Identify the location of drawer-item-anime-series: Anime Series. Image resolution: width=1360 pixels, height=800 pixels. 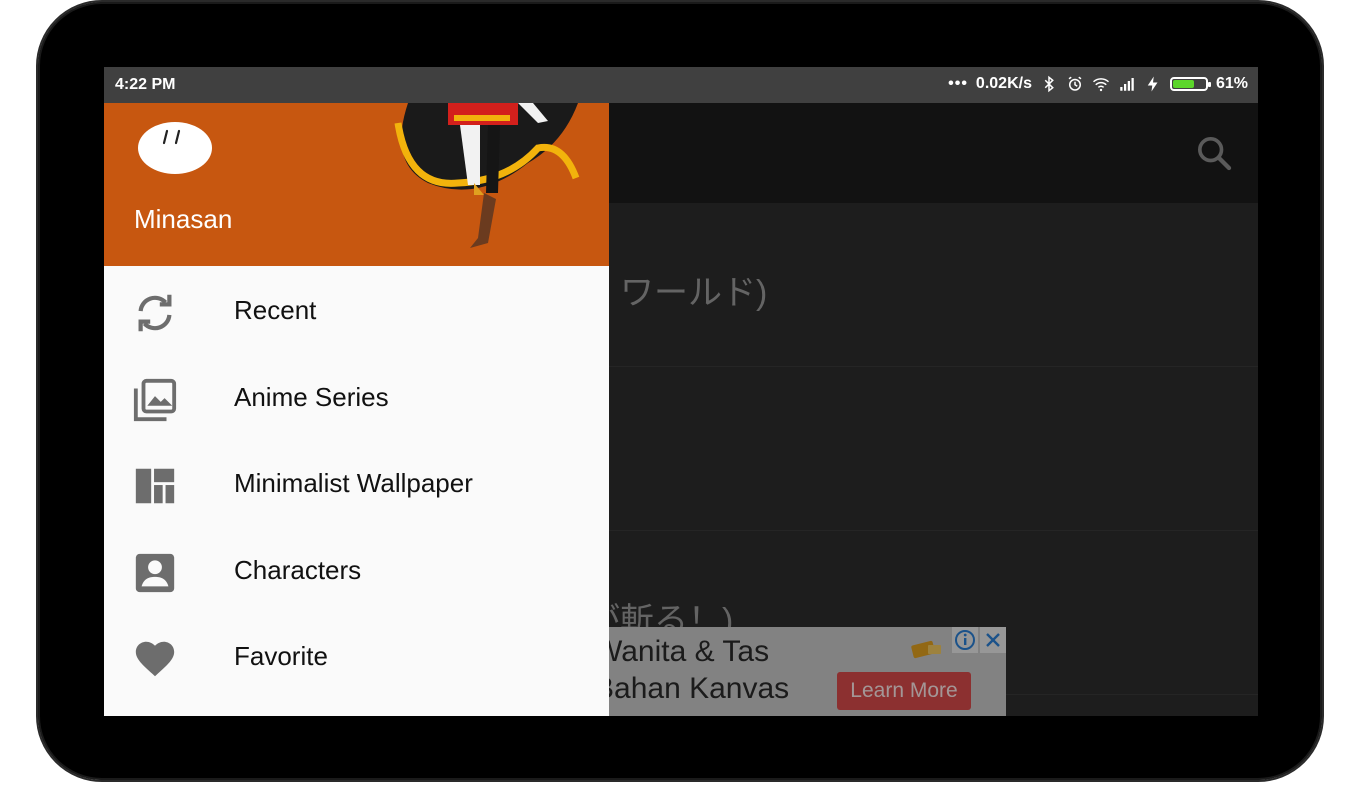
(356, 396).